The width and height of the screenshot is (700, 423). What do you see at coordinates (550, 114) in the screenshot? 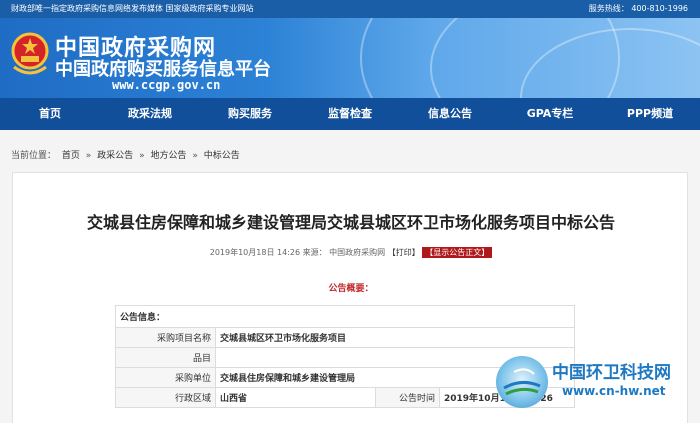
I see `nav-item-gpa: GPA专栏` at bounding box center [550, 114].